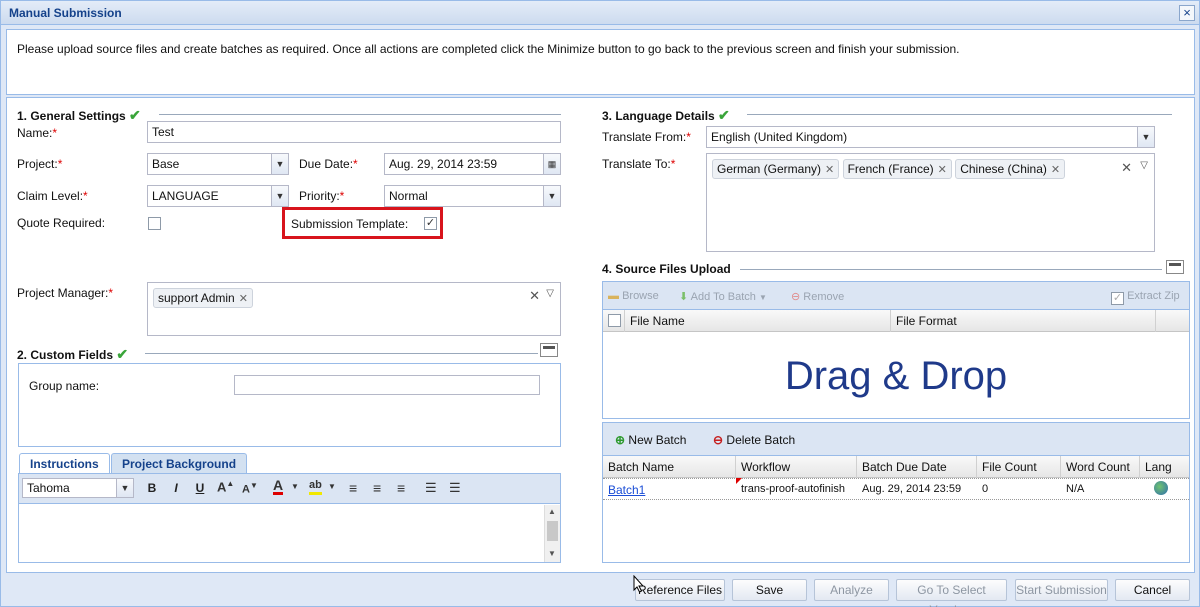 The width and height of the screenshot is (1200, 607). What do you see at coordinates (401, 488) in the screenshot?
I see `align-right-icon: ≡` at bounding box center [401, 488].